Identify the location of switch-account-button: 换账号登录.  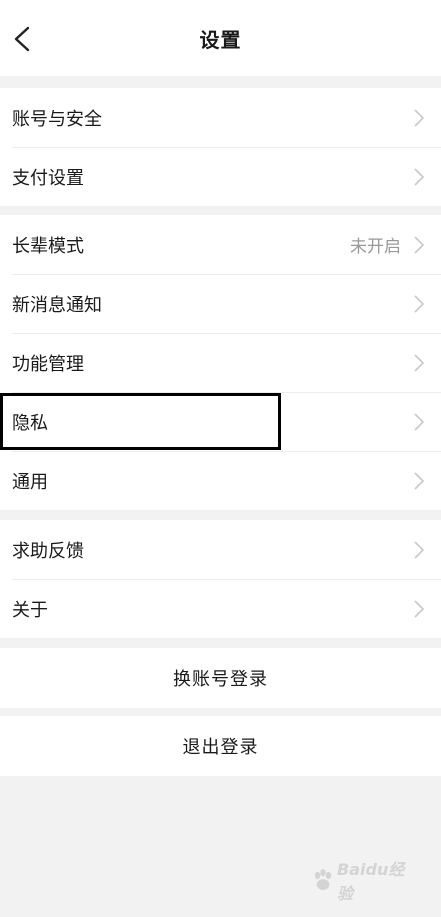
(220, 678).